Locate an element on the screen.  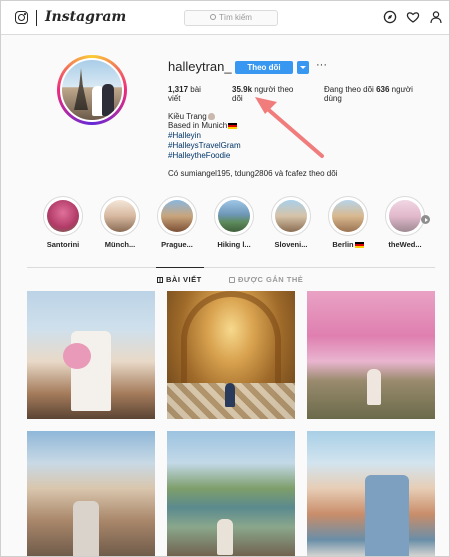
following-count: Đang theo dõi 636 người dùng is located at coordinates (374, 94).